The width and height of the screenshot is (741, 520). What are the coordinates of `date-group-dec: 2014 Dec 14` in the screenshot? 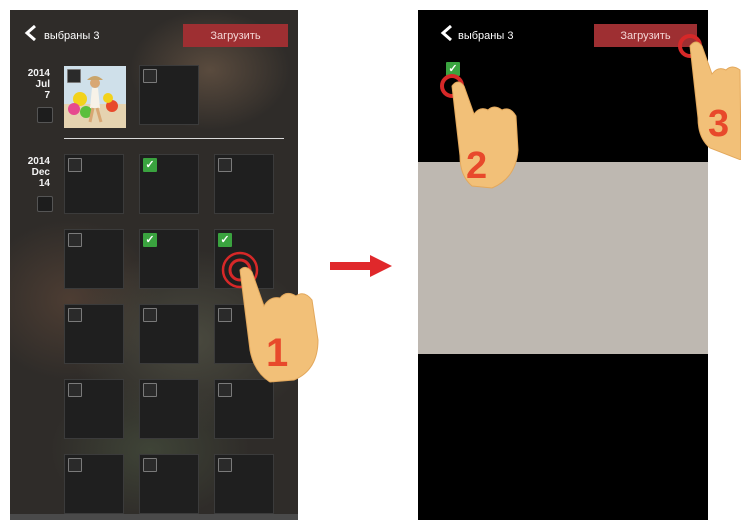 It's located at (30, 172).